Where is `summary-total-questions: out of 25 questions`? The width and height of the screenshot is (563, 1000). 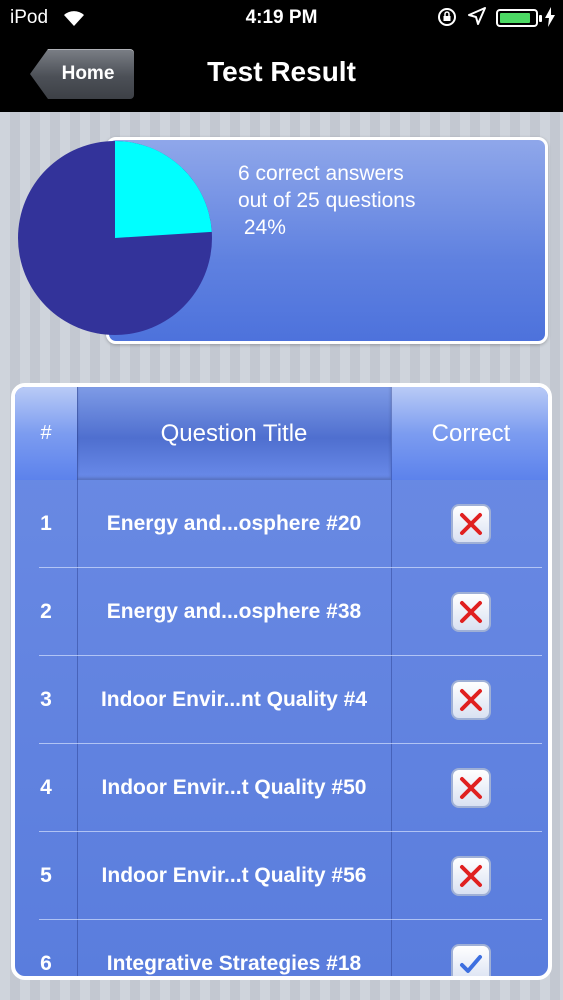
summary-total-questions: out of 25 questions is located at coordinates (327, 200).